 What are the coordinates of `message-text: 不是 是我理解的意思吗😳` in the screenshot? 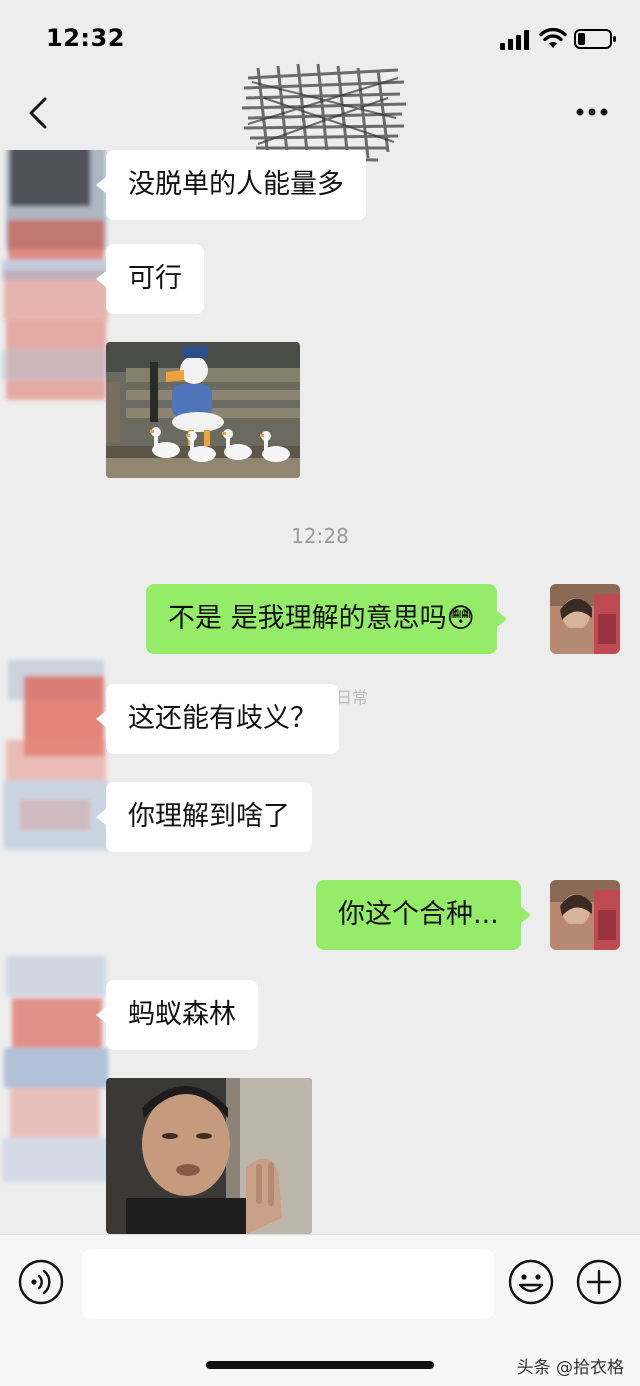 It's located at (321, 618).